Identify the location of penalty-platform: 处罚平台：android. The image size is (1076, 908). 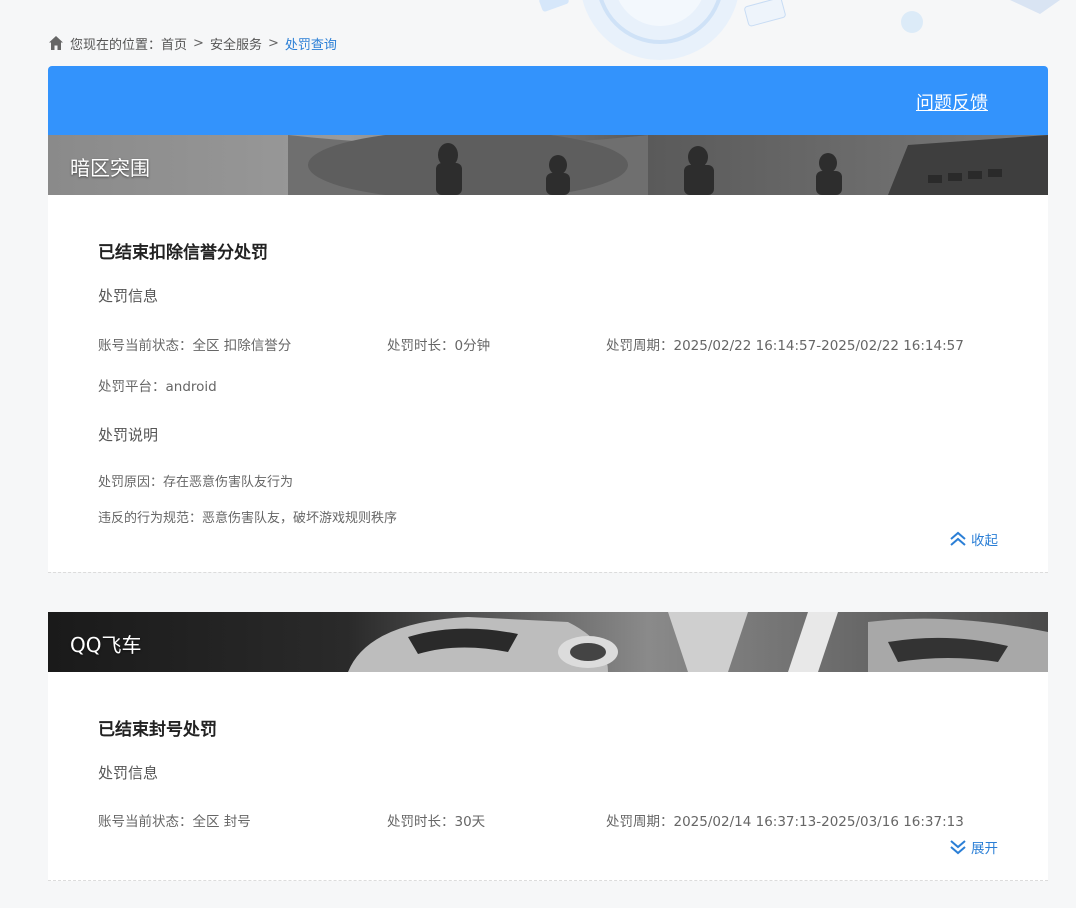
(157, 387).